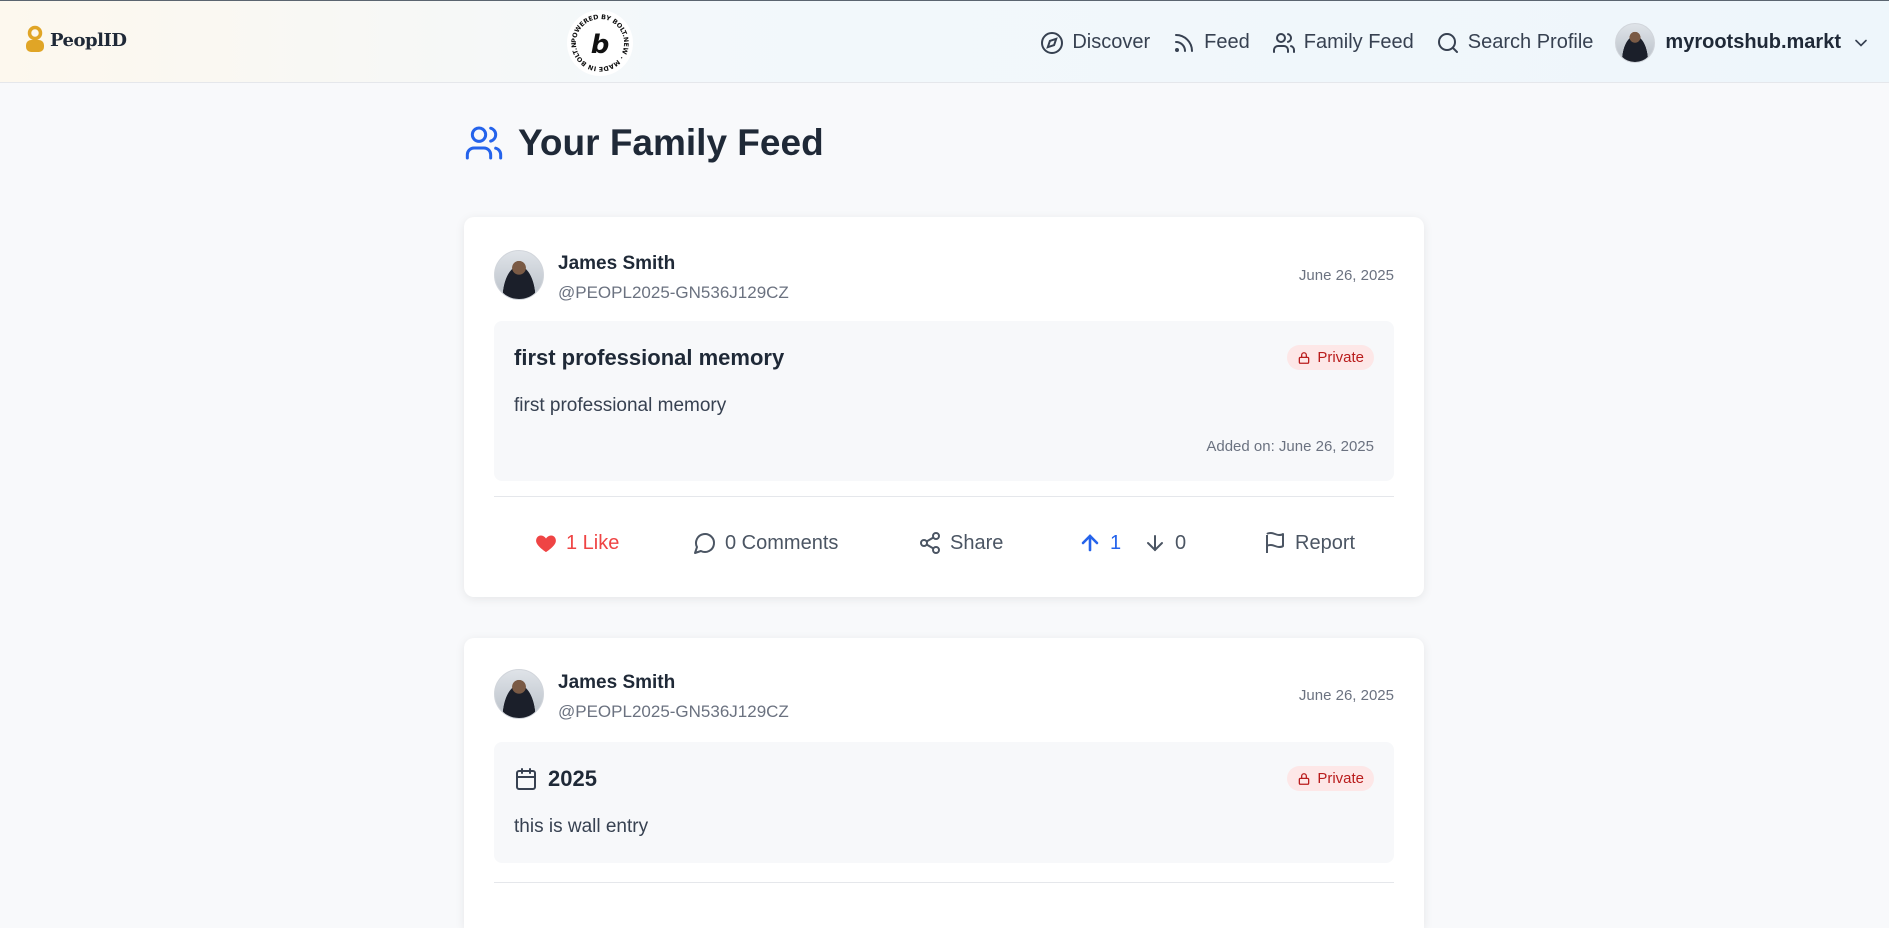 This screenshot has width=1889, height=928. What do you see at coordinates (1290, 446) in the screenshot?
I see `memory-added-date: Added on: June 26, 2025` at bounding box center [1290, 446].